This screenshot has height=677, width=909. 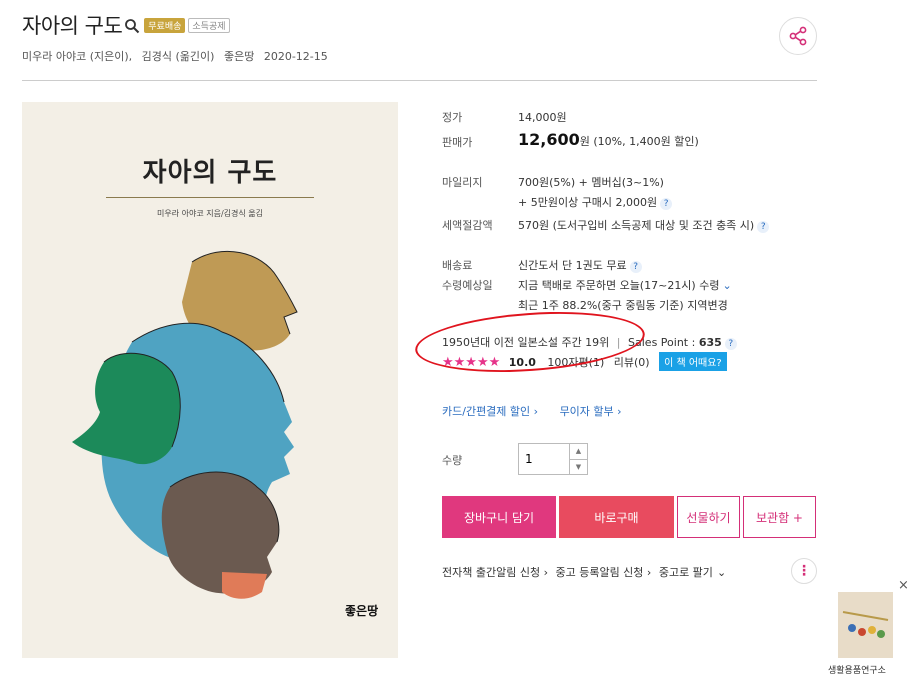 What do you see at coordinates (603, 572) in the screenshot?
I see `used-alert-link: 중고 등록알림 신청 ›` at bounding box center [603, 572].